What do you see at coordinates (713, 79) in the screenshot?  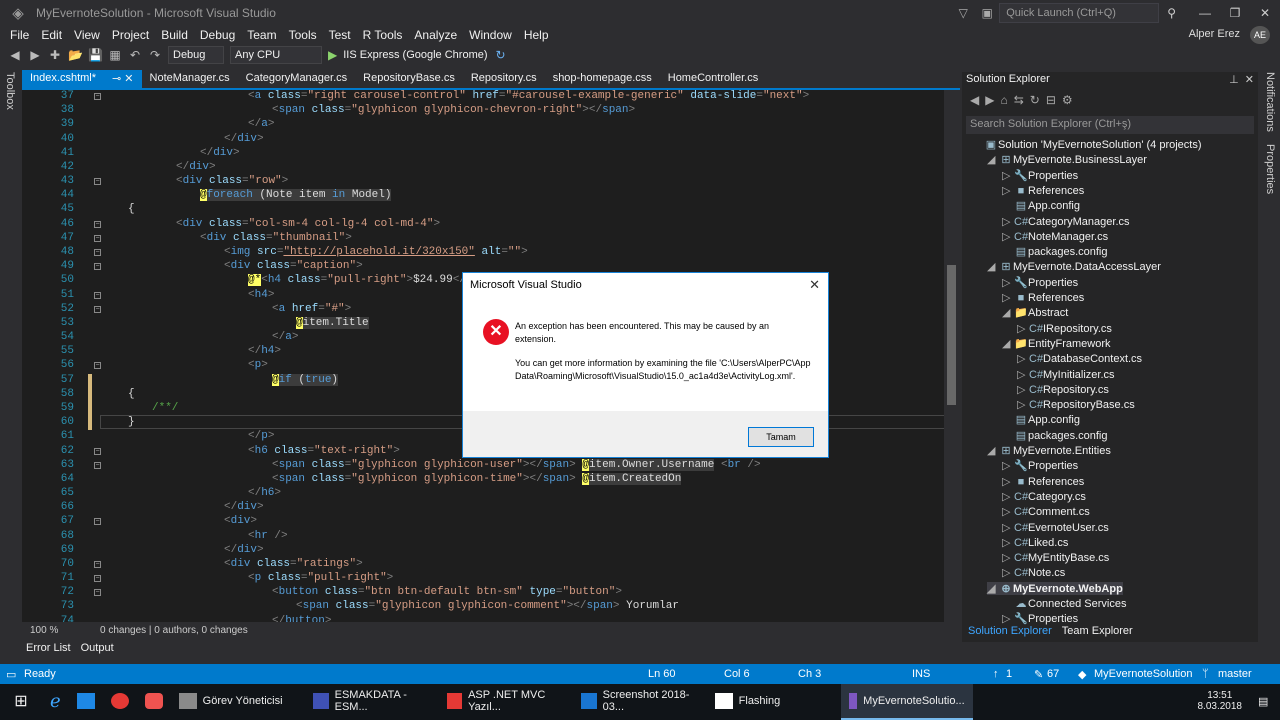 I see `tab-homecontroller-cs: HomeController.cs` at bounding box center [713, 79].